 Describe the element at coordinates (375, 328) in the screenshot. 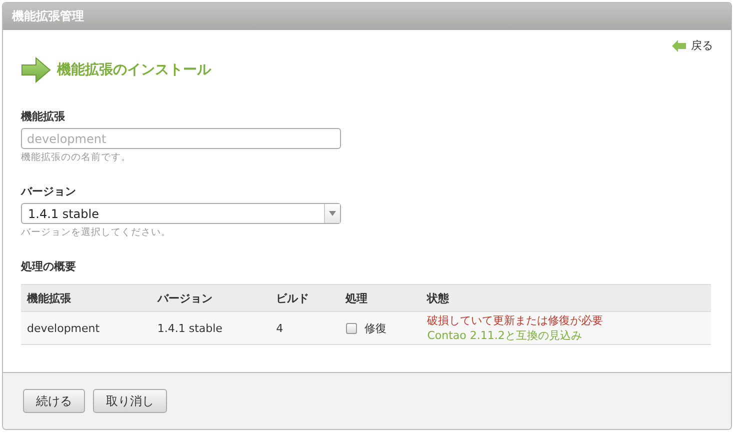

I see `checkbox-label: 修復` at that location.